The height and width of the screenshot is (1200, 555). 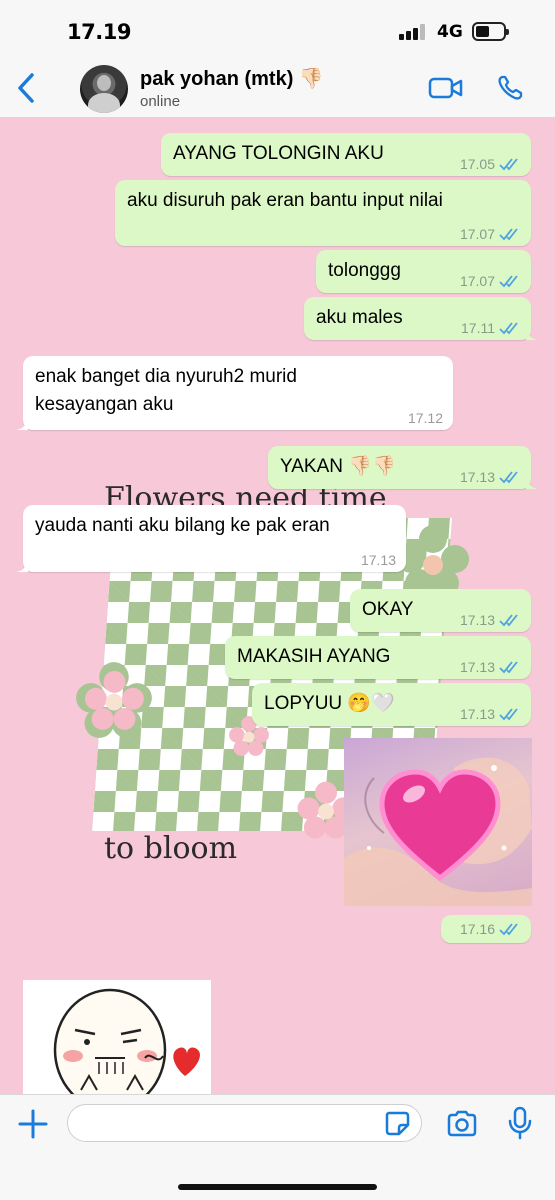 What do you see at coordinates (244, 1123) in the screenshot?
I see `message-input` at bounding box center [244, 1123].